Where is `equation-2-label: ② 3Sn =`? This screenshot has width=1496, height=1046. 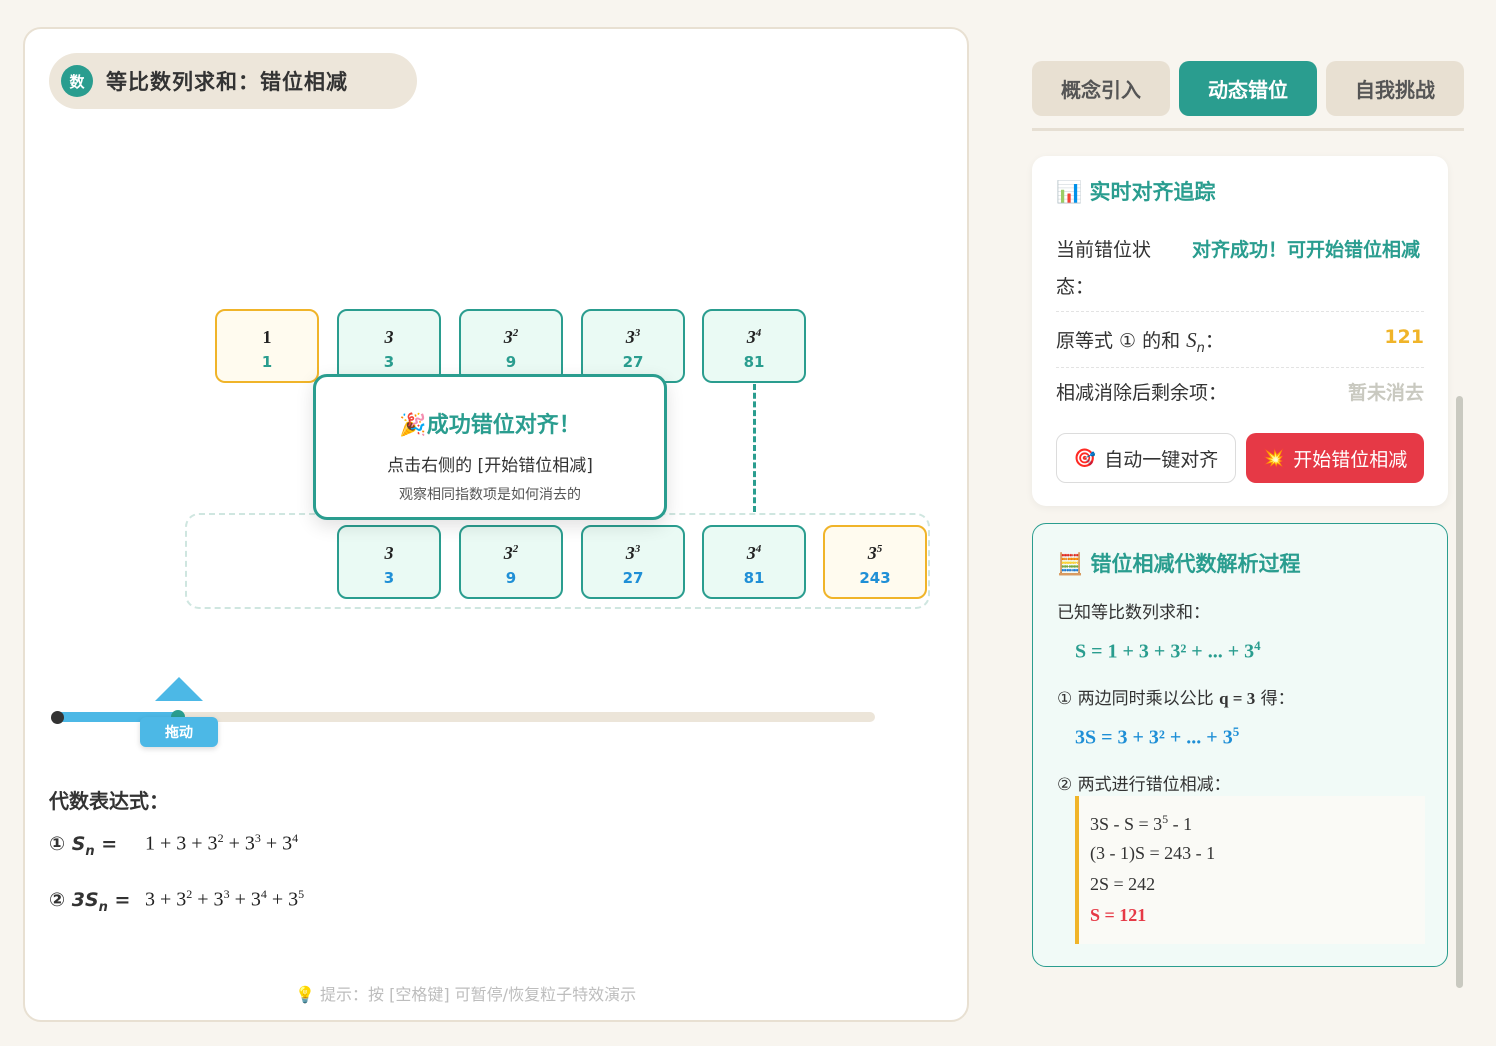 equation-2-label: ② 3Sn = is located at coordinates (90, 901).